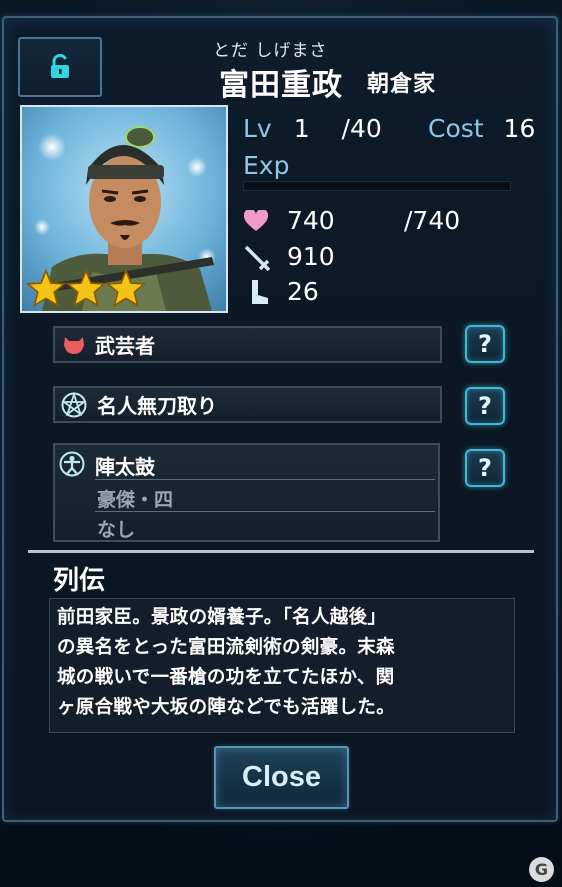  What do you see at coordinates (74, 345) in the screenshot?
I see `oni-mask-icon` at bounding box center [74, 345].